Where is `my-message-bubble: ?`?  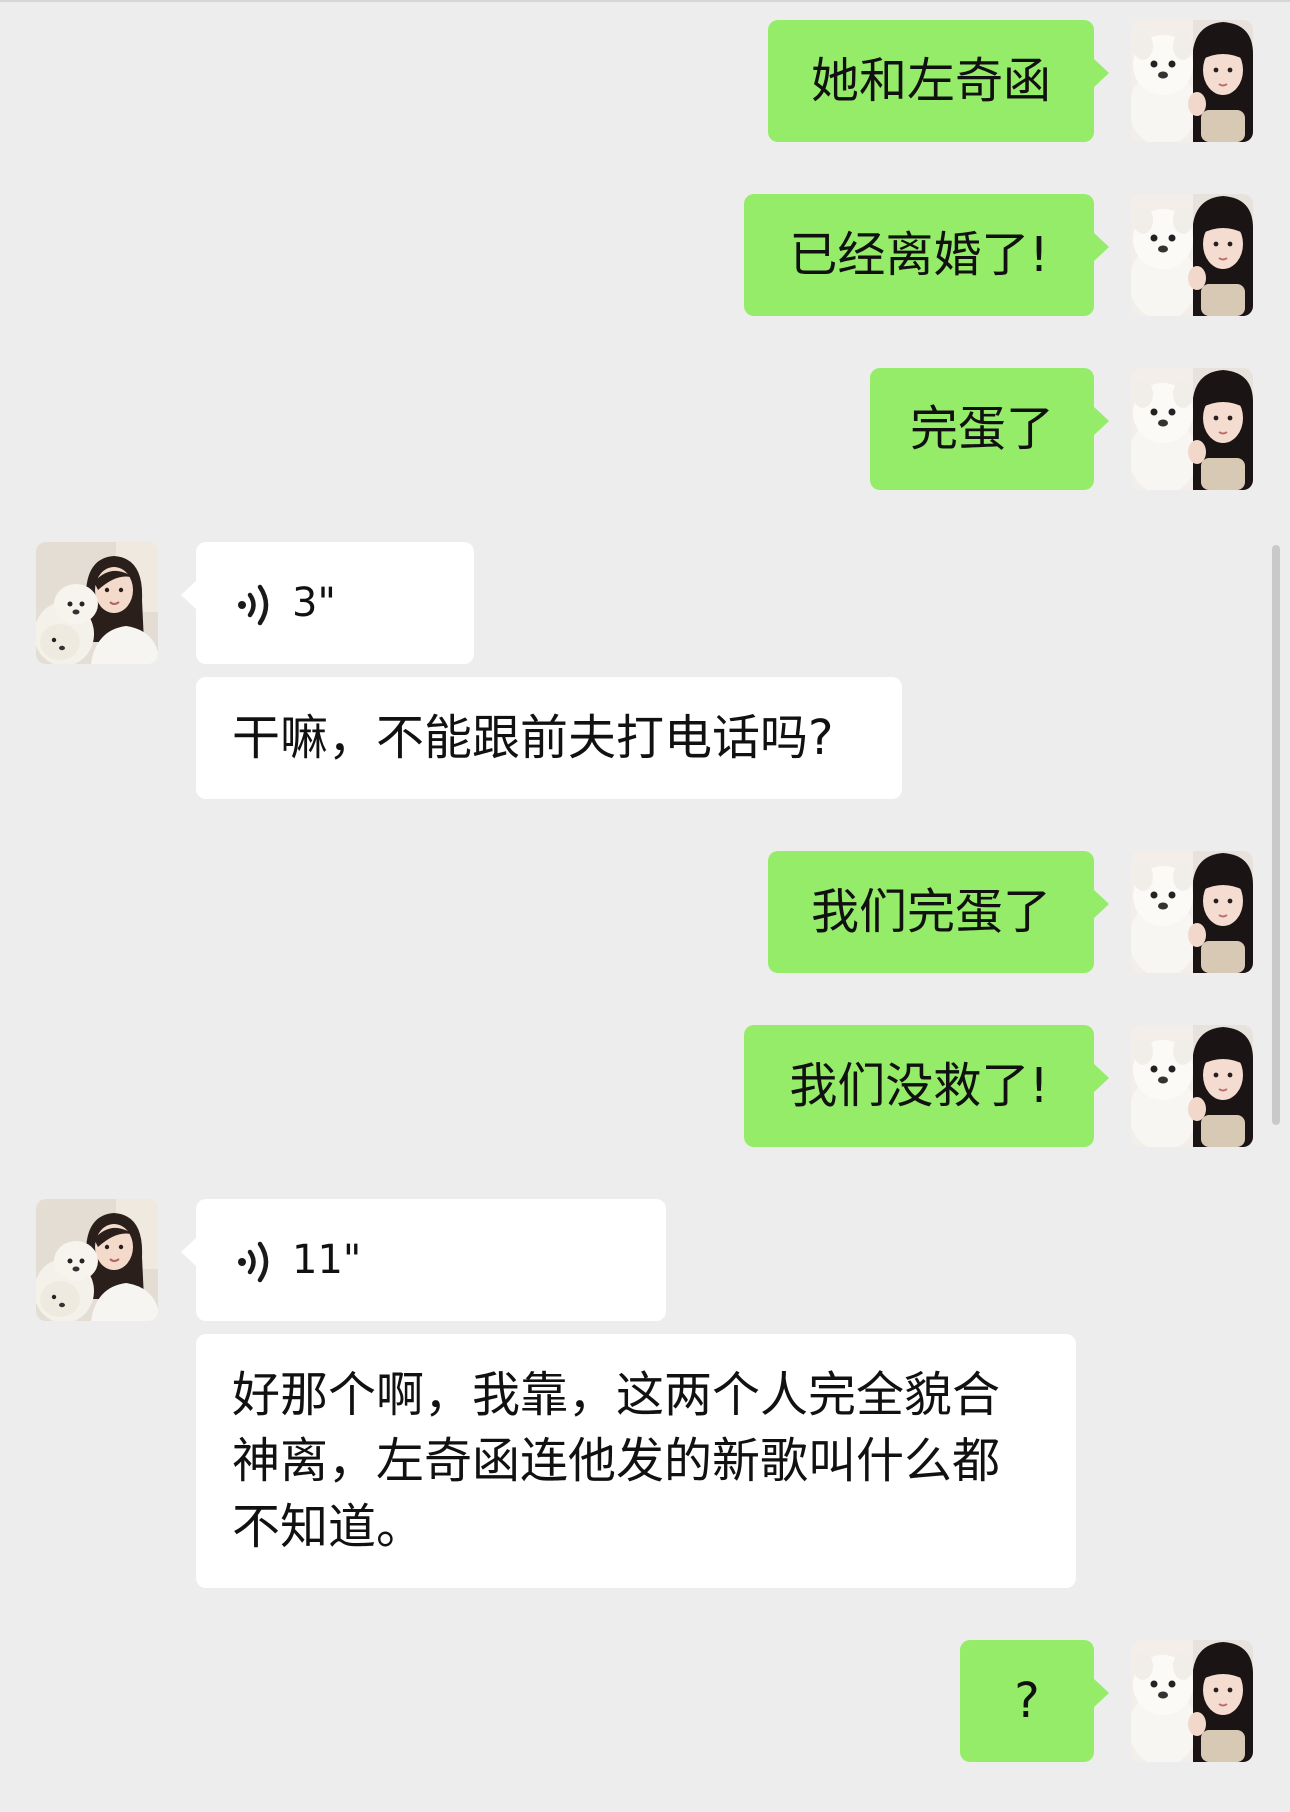
my-message-bubble: ? is located at coordinates (1034, 1701).